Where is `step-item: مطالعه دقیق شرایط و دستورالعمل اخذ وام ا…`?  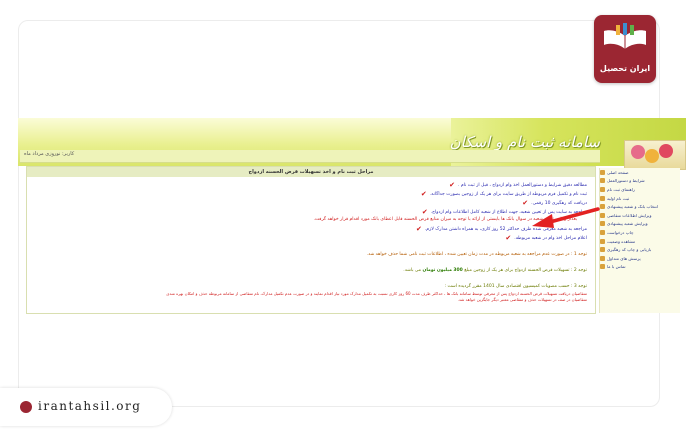
step-item: مطالعه دقیق شرایط و دستورالعمل اخذ وام ا… is located at coordinates (518, 185).